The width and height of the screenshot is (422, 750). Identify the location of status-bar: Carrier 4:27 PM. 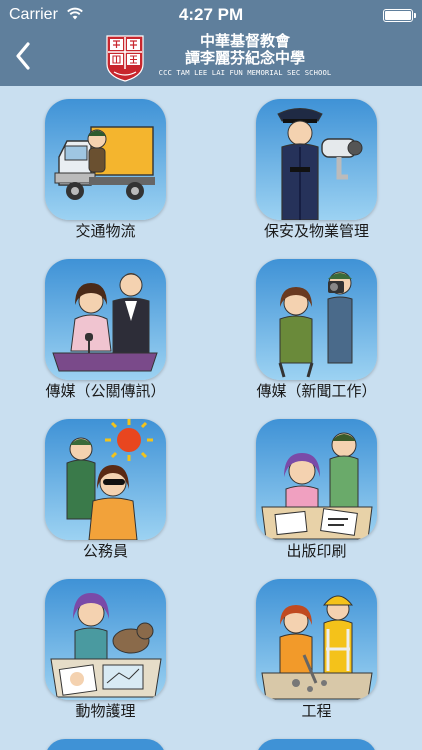
(211, 15).